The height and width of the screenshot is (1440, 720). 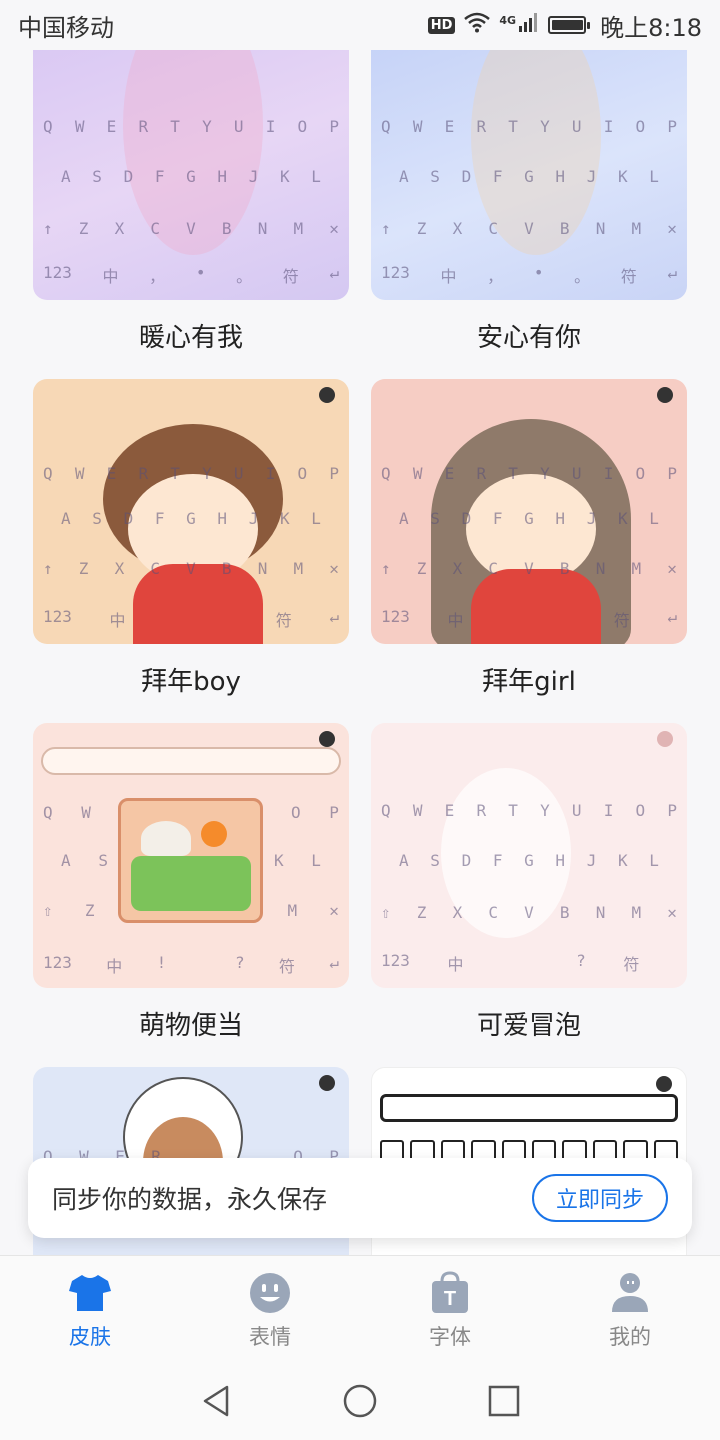 What do you see at coordinates (190, 338) in the screenshot?
I see `skin-name: 暖心有我` at bounding box center [190, 338].